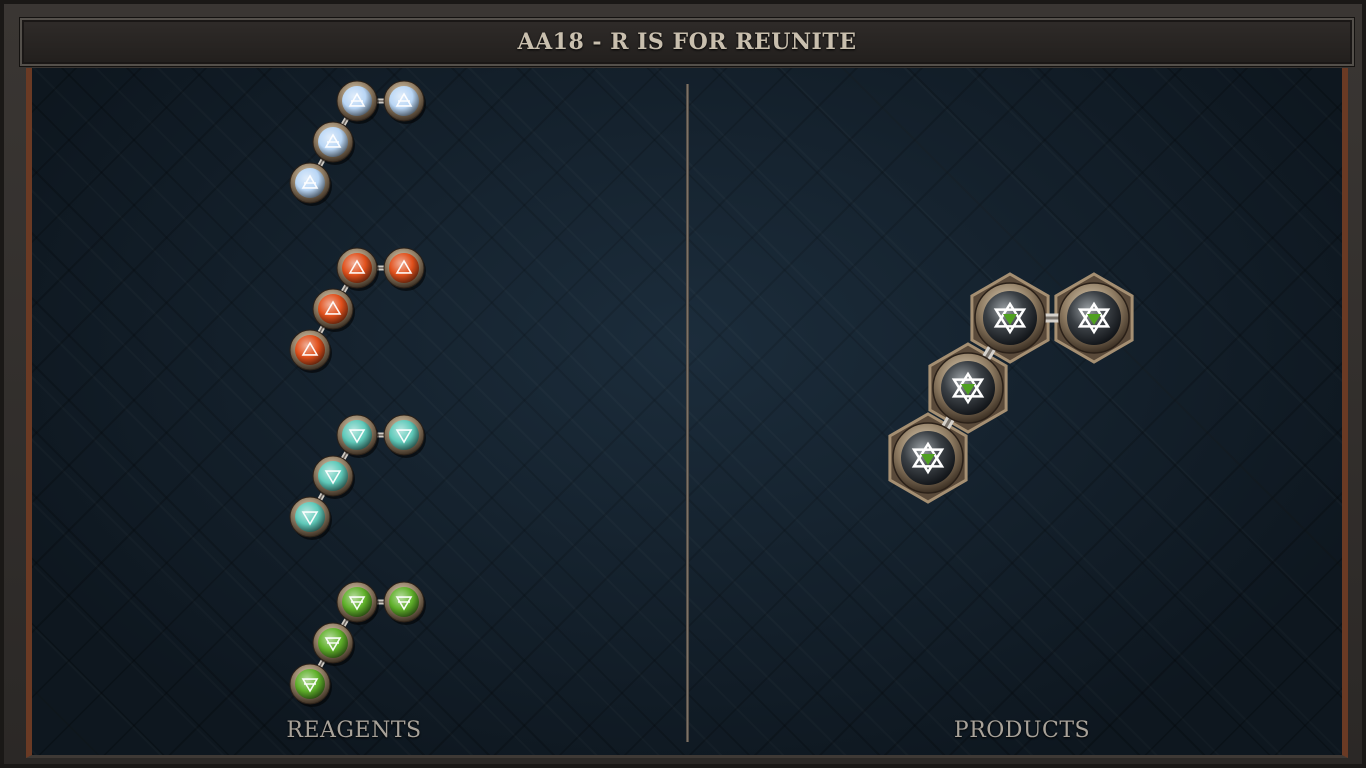  Describe the element at coordinates (357, 143) in the screenshot. I see `reagent-molecule-air` at that location.